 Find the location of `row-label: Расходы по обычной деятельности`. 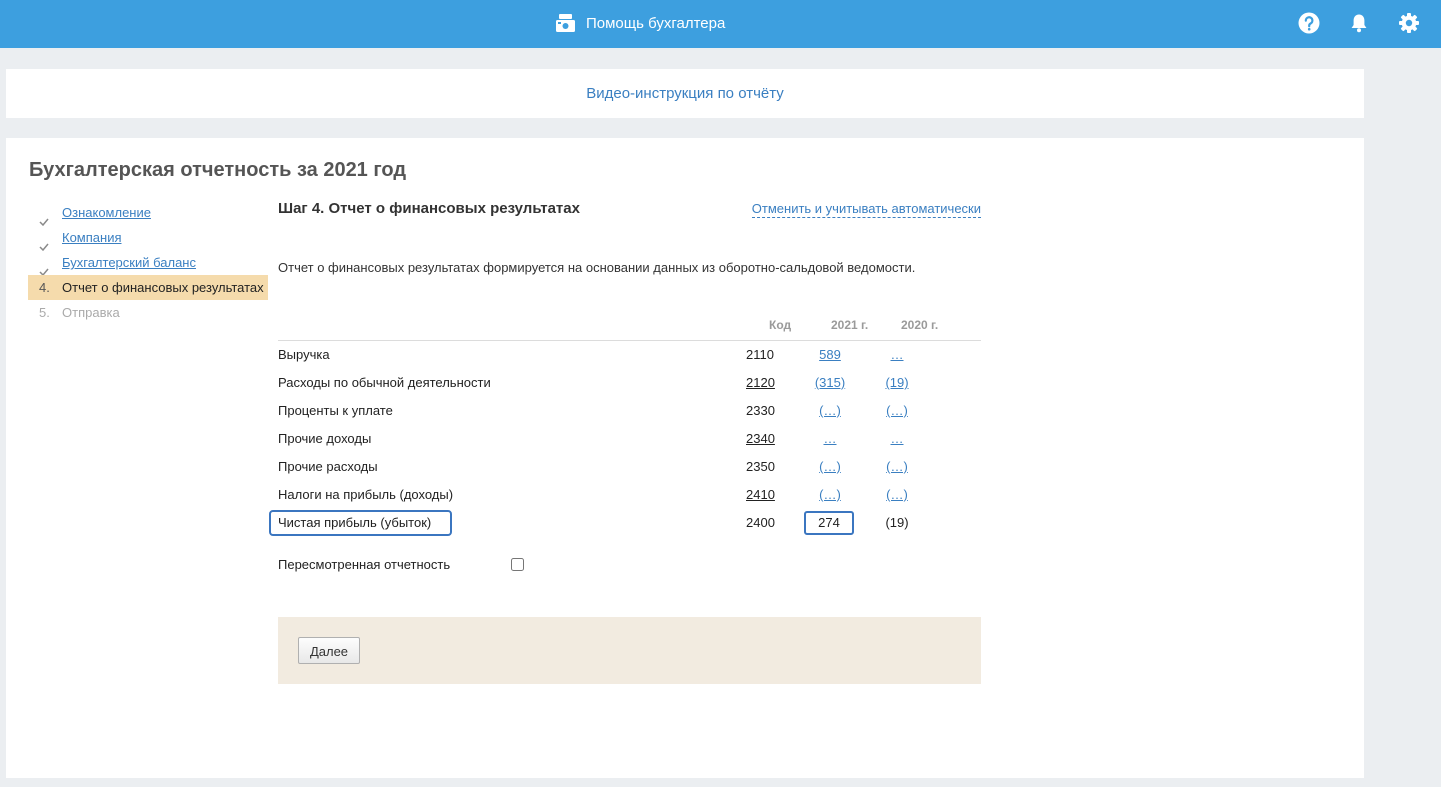

row-label: Расходы по обычной деятельности is located at coordinates (384, 382).